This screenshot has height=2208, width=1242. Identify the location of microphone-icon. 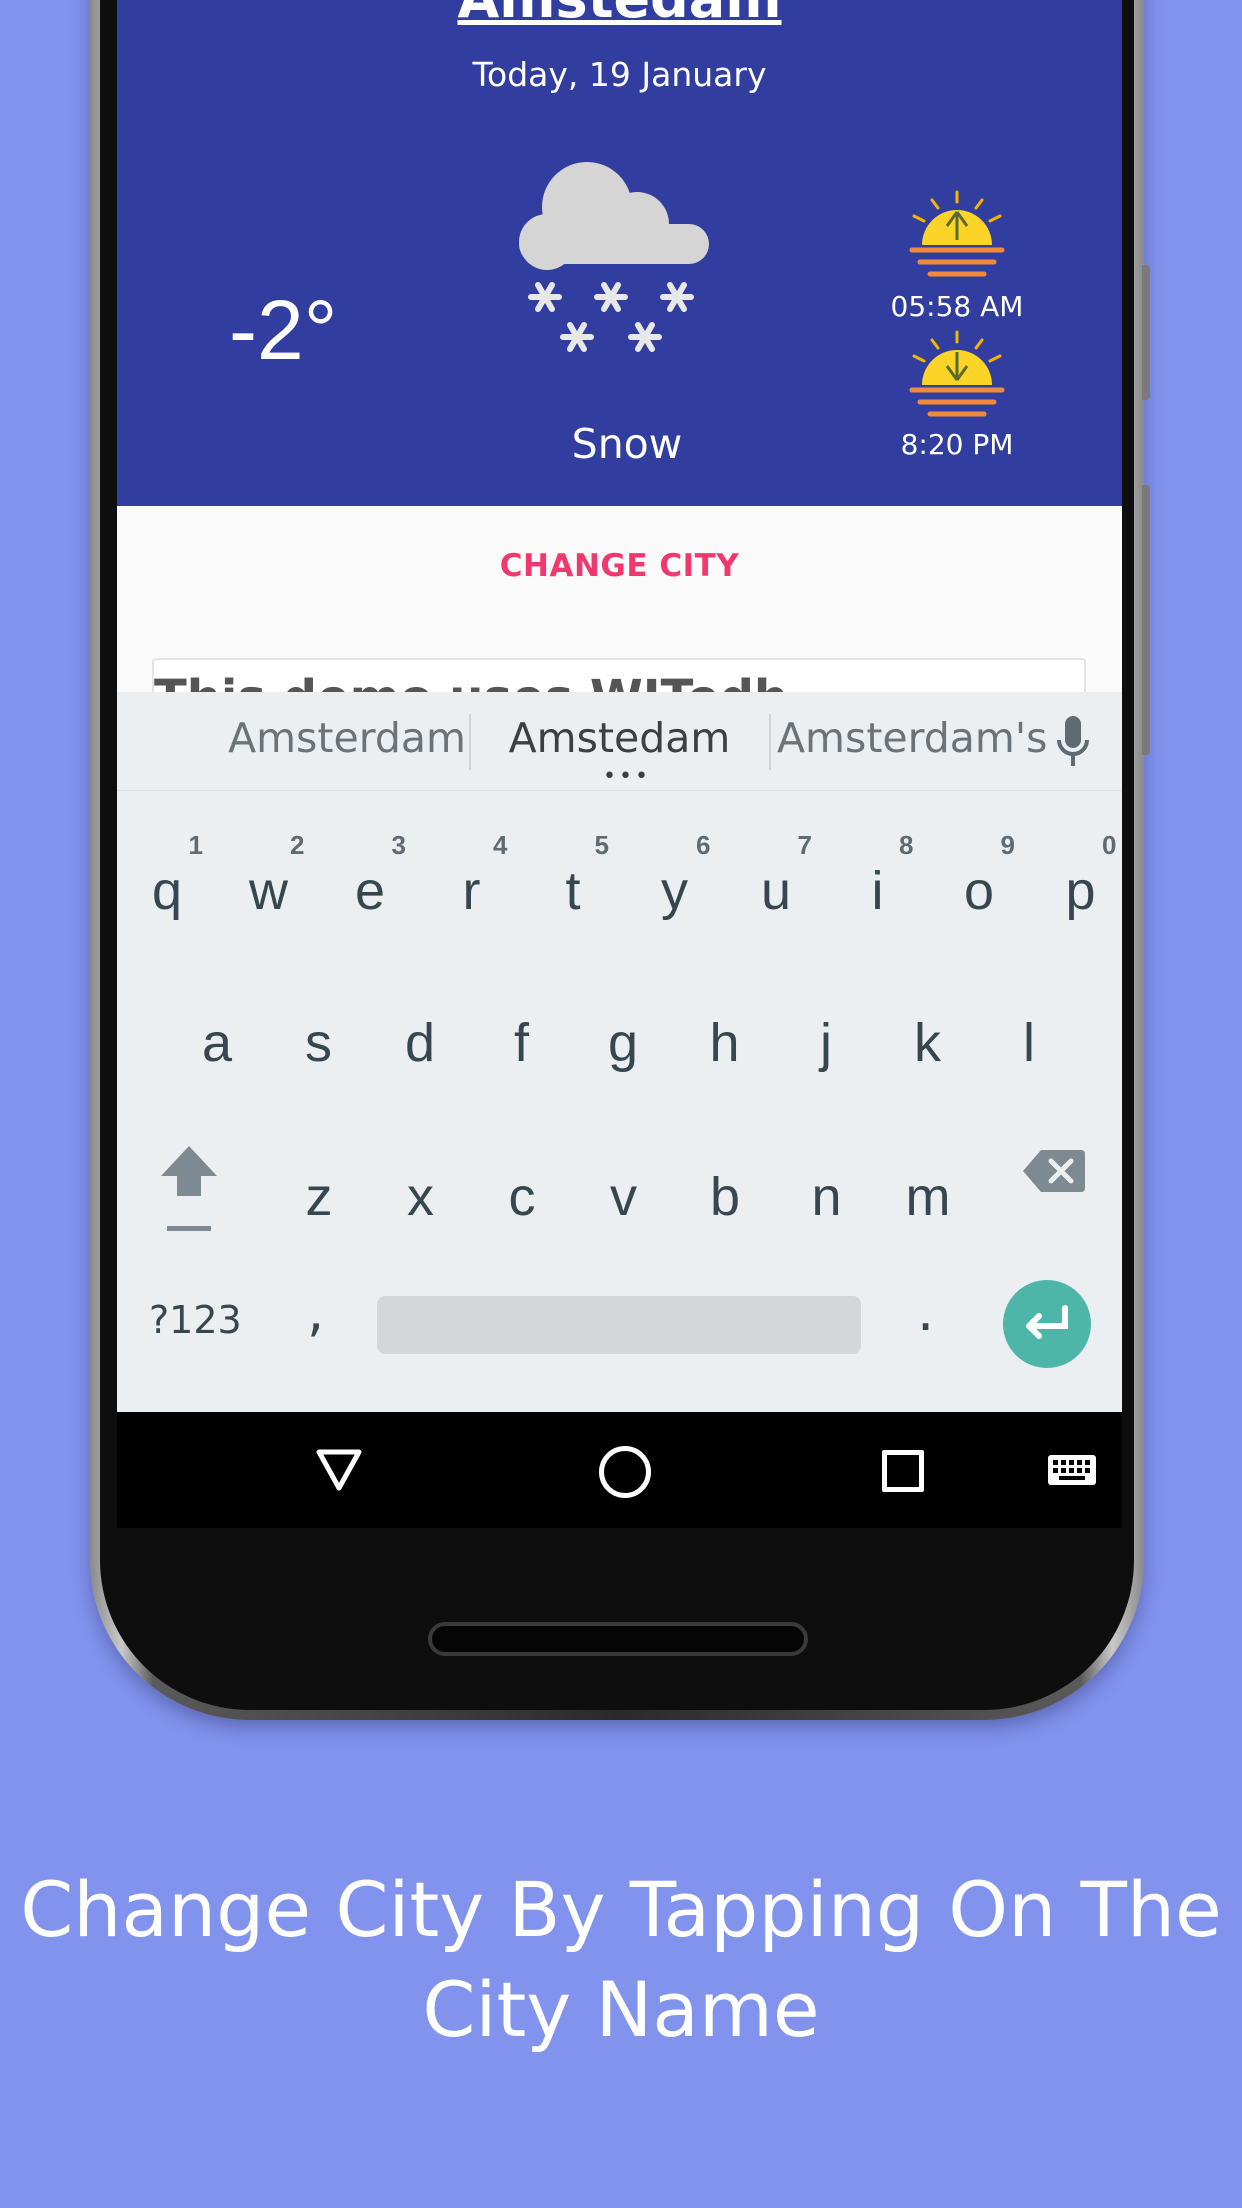
(1073, 742).